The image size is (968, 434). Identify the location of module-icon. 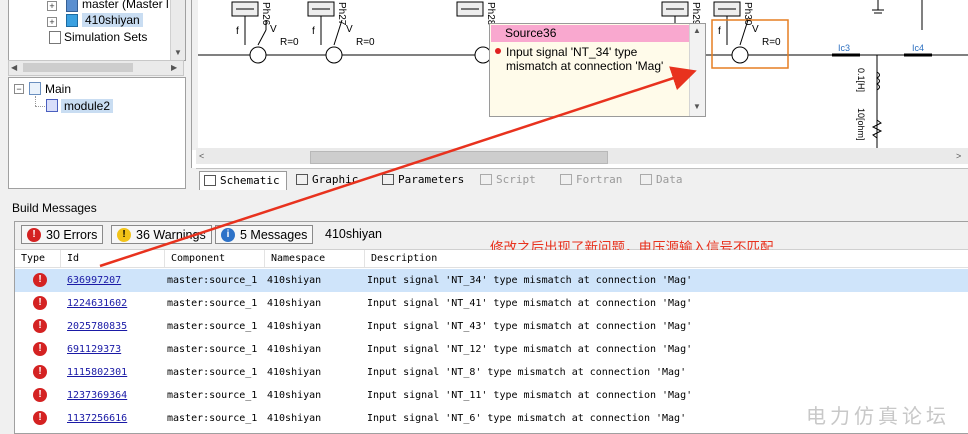
(52, 105).